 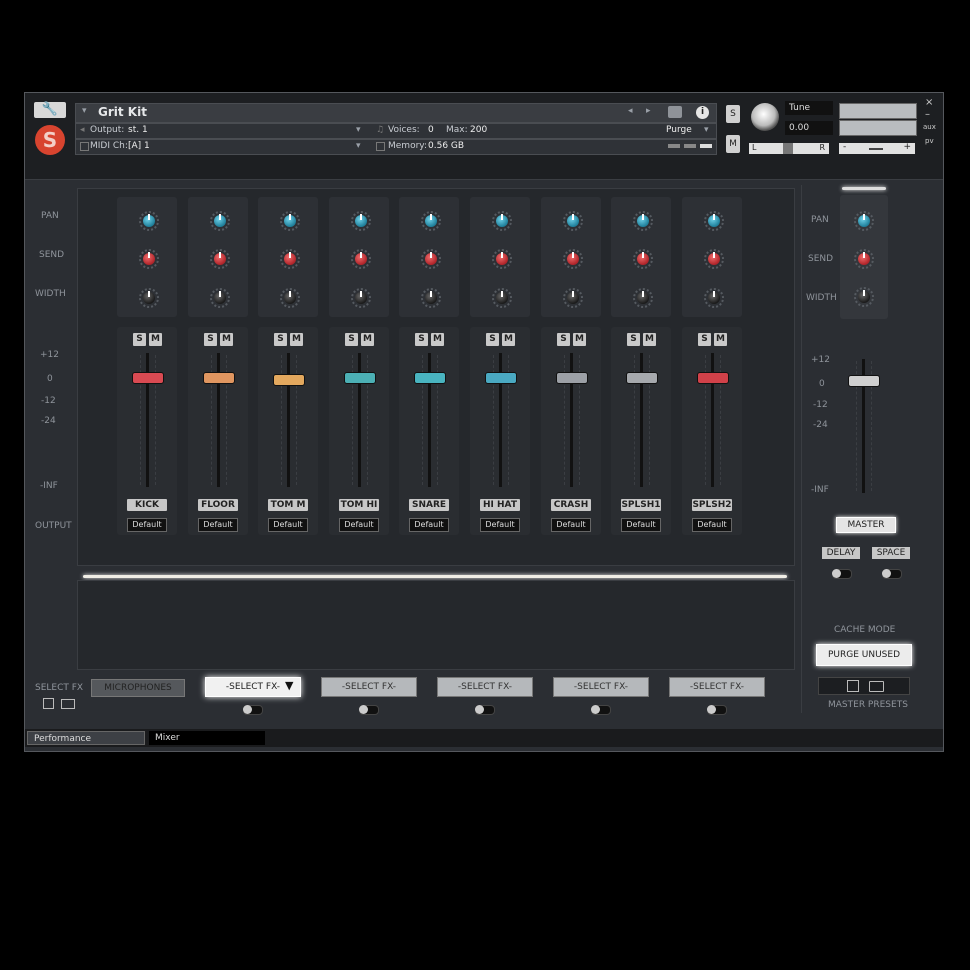 What do you see at coordinates (358, 130) in the screenshot?
I see `output-dropdown-icon: ▾` at bounding box center [358, 130].